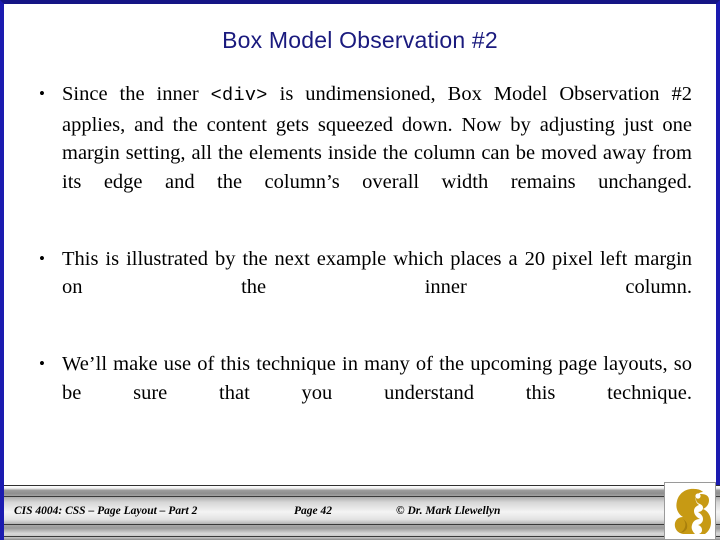  Describe the element at coordinates (106, 511) in the screenshot. I see `footer-course-label: CIS 4004: CSS – Page Layout – Part 2` at that location.